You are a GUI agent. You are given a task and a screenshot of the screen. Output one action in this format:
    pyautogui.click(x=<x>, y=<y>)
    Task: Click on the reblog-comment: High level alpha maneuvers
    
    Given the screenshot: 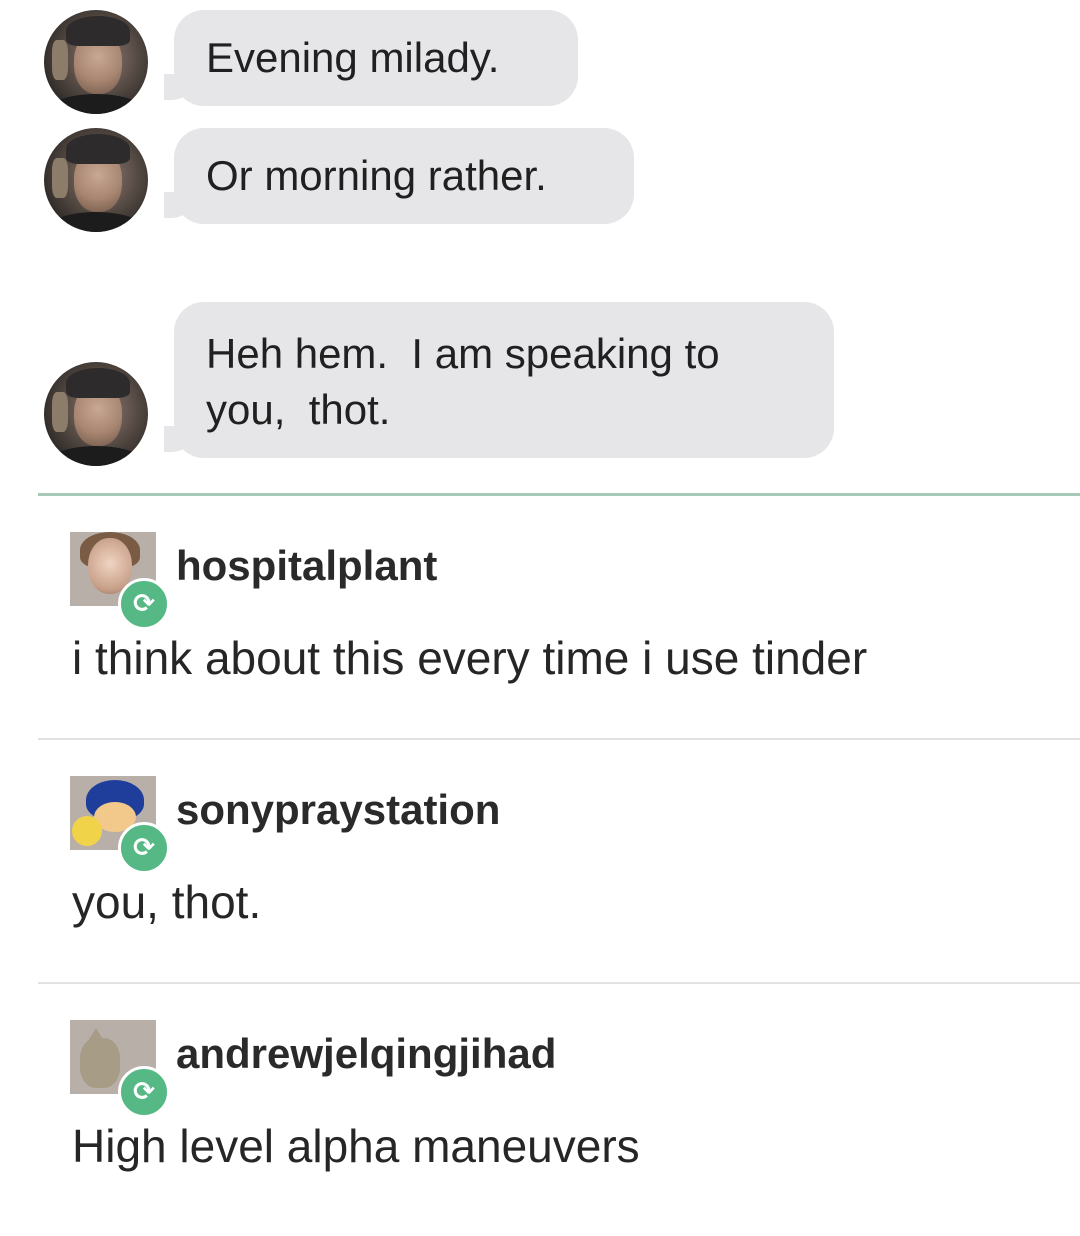 What is the action you would take?
    pyautogui.click(x=356, y=1146)
    